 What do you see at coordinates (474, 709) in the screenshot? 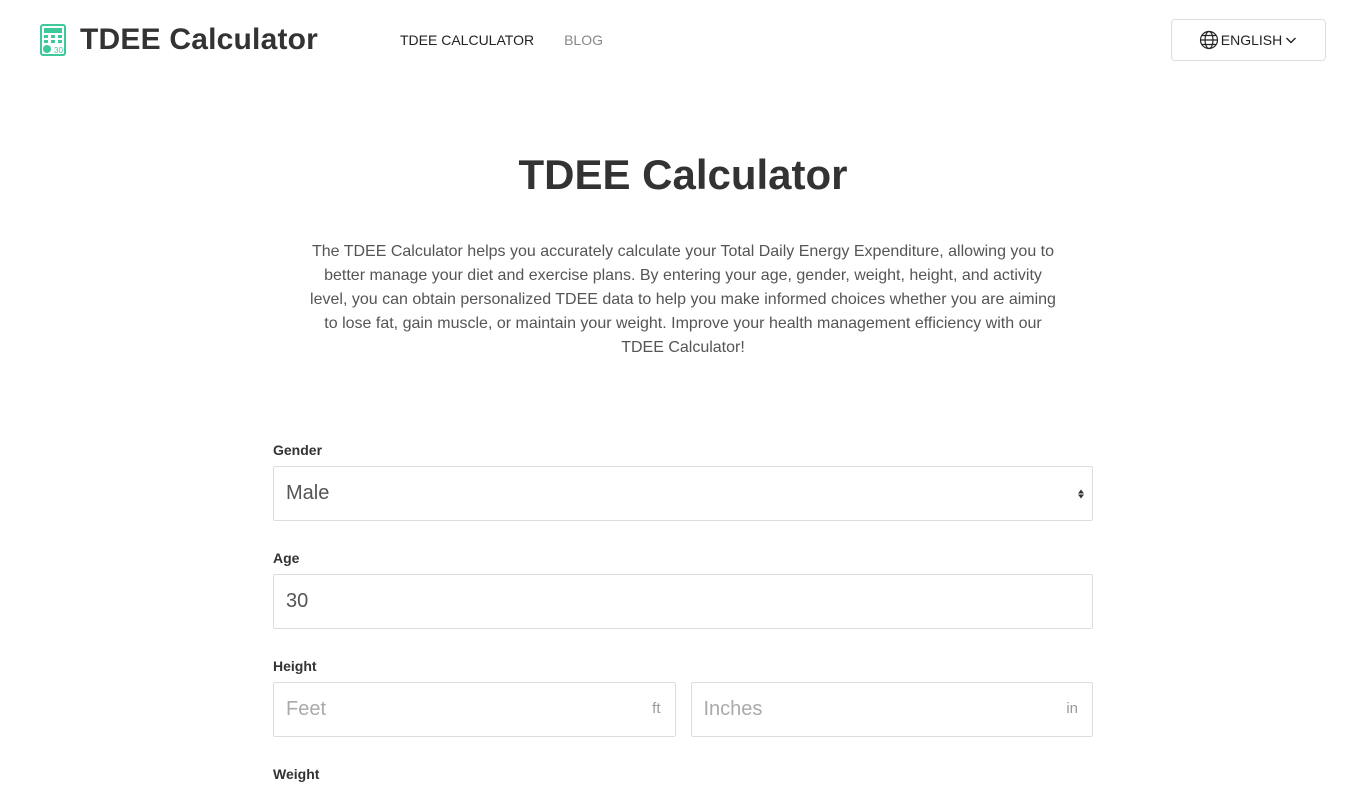
I see `height-feet-input: Feet ft` at bounding box center [474, 709].